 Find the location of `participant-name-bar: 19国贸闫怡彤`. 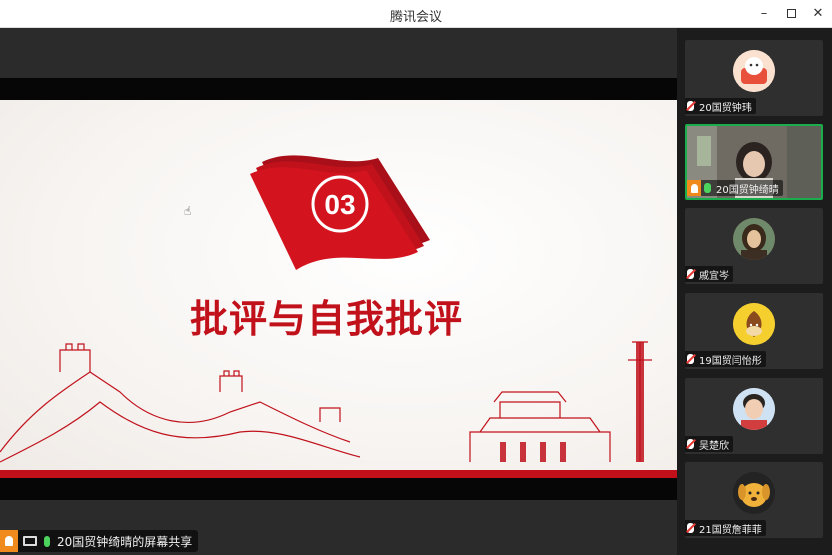

participant-name-bar: 19国贸闫怡彤 is located at coordinates (725, 359).